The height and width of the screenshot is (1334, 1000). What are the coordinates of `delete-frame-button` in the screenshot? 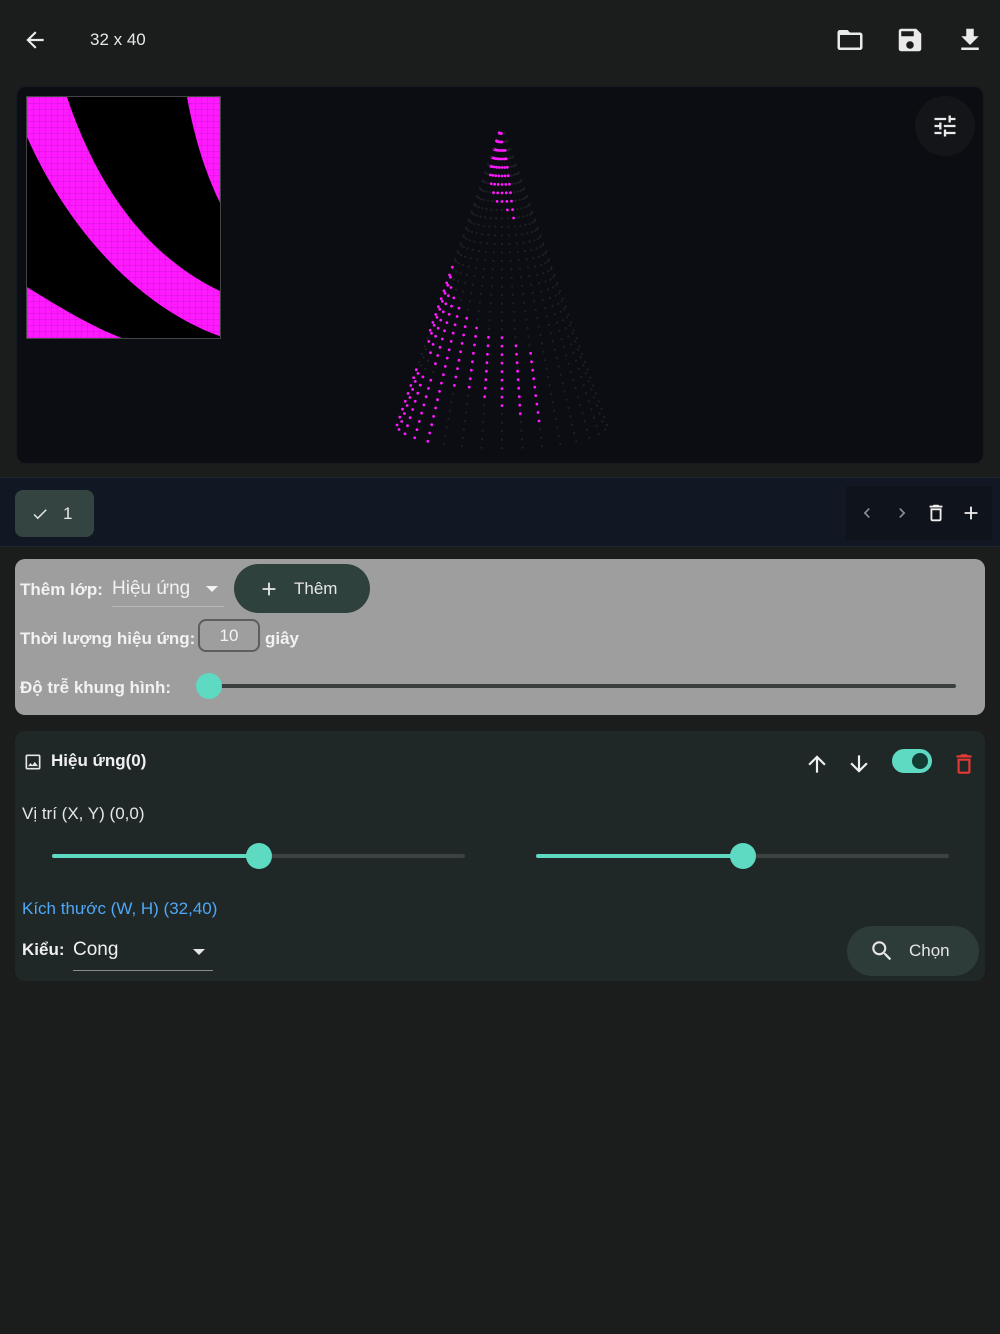 It's located at (936, 513).